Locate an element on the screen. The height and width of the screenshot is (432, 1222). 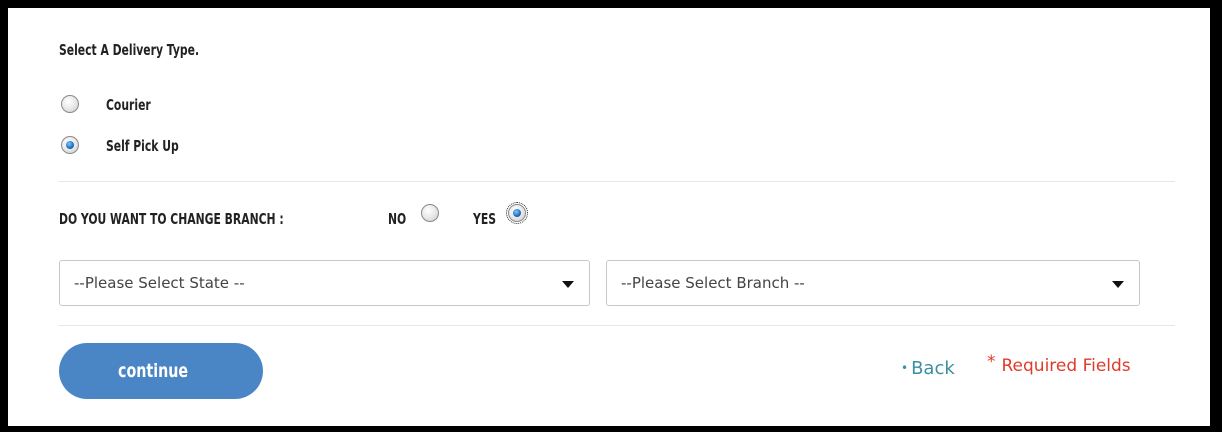
state-select: --Please Select State -- is located at coordinates (324, 283).